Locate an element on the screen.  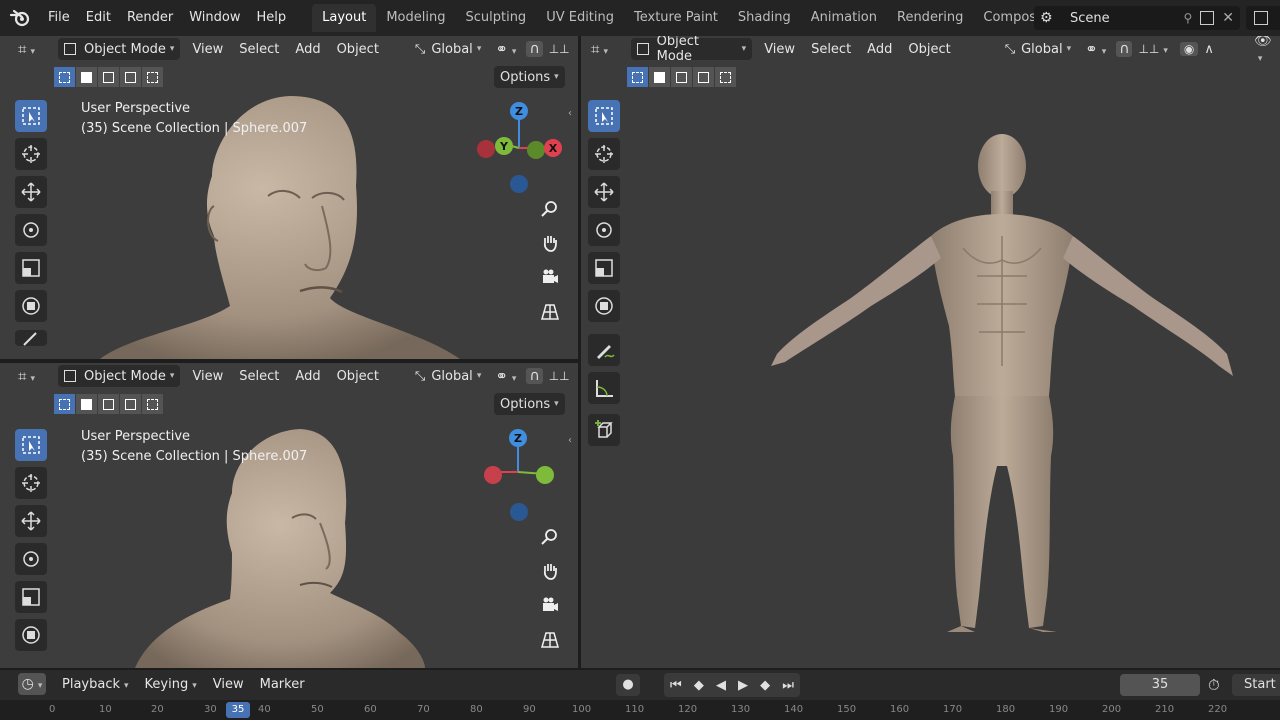
options-dropdown: Options ▾ is located at coordinates (529, 404).